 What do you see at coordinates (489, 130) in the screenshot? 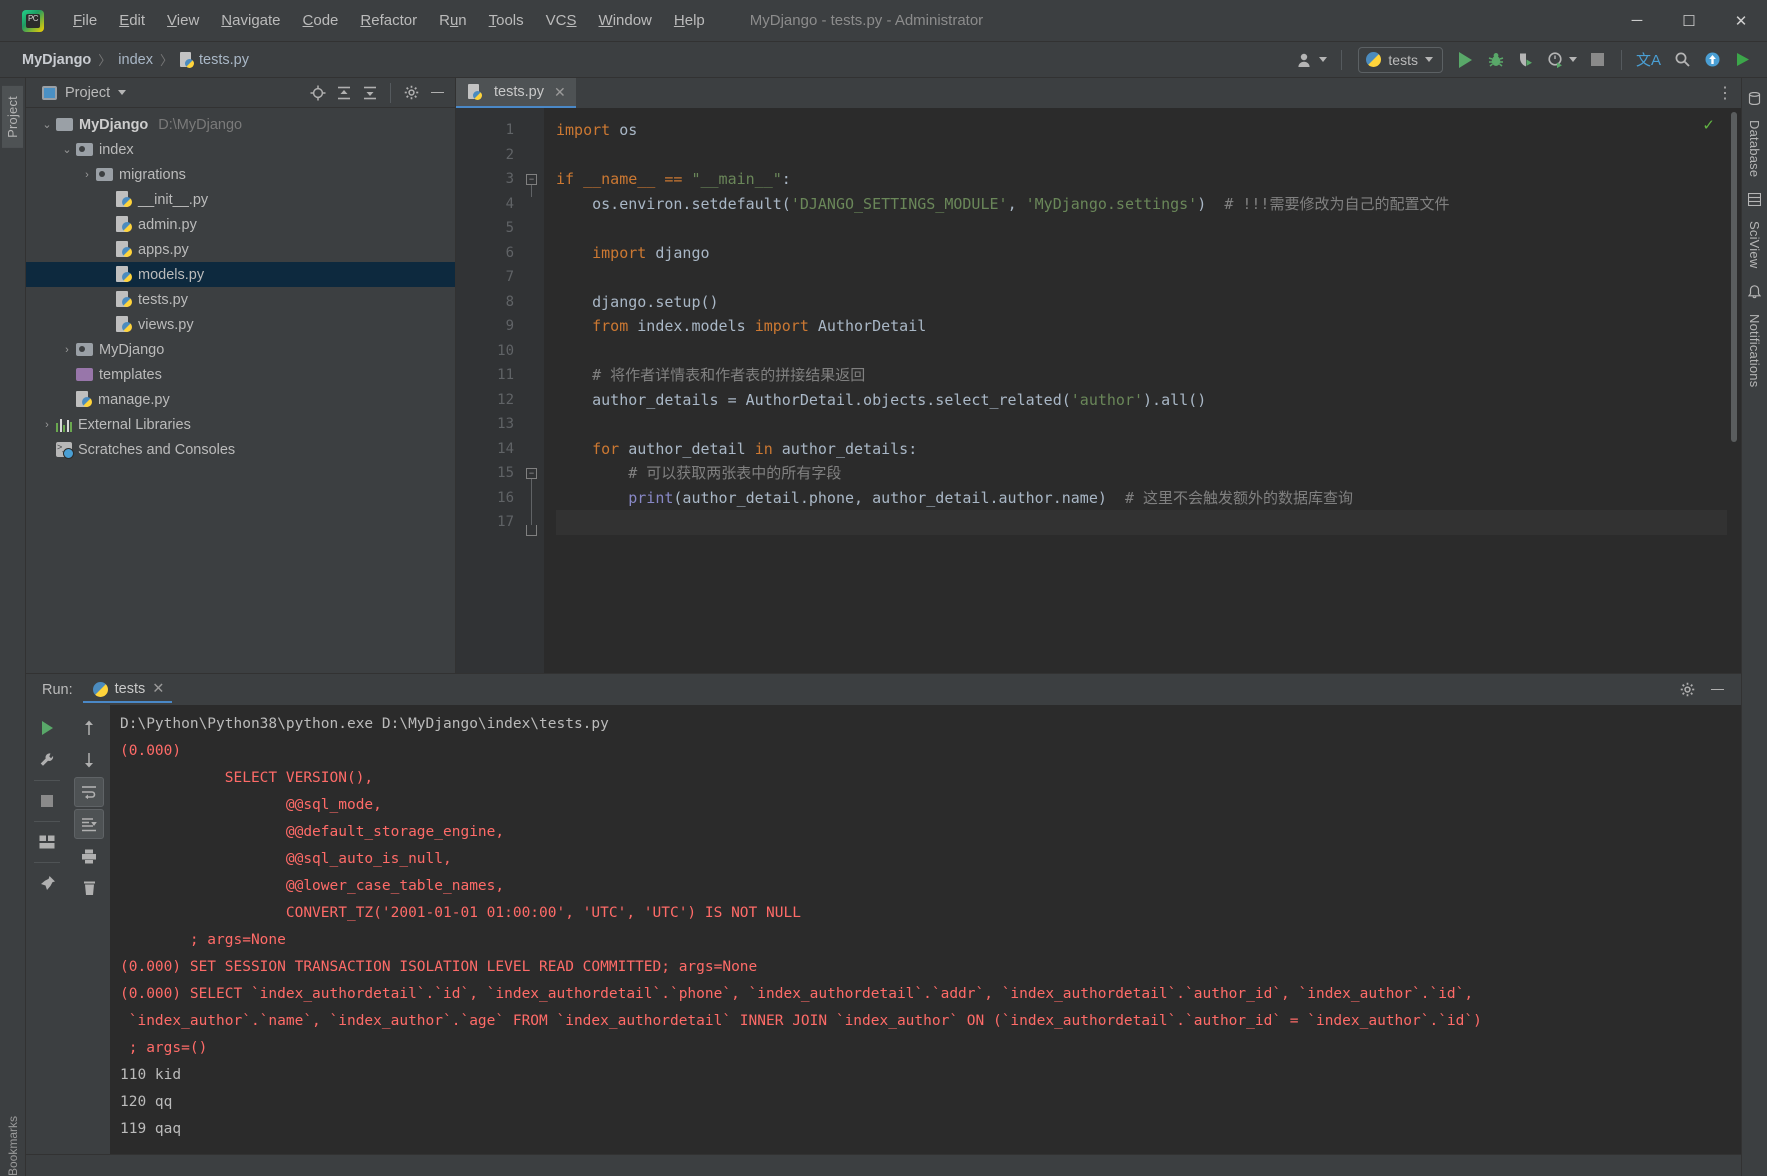
I see `line-number: 1` at bounding box center [489, 130].